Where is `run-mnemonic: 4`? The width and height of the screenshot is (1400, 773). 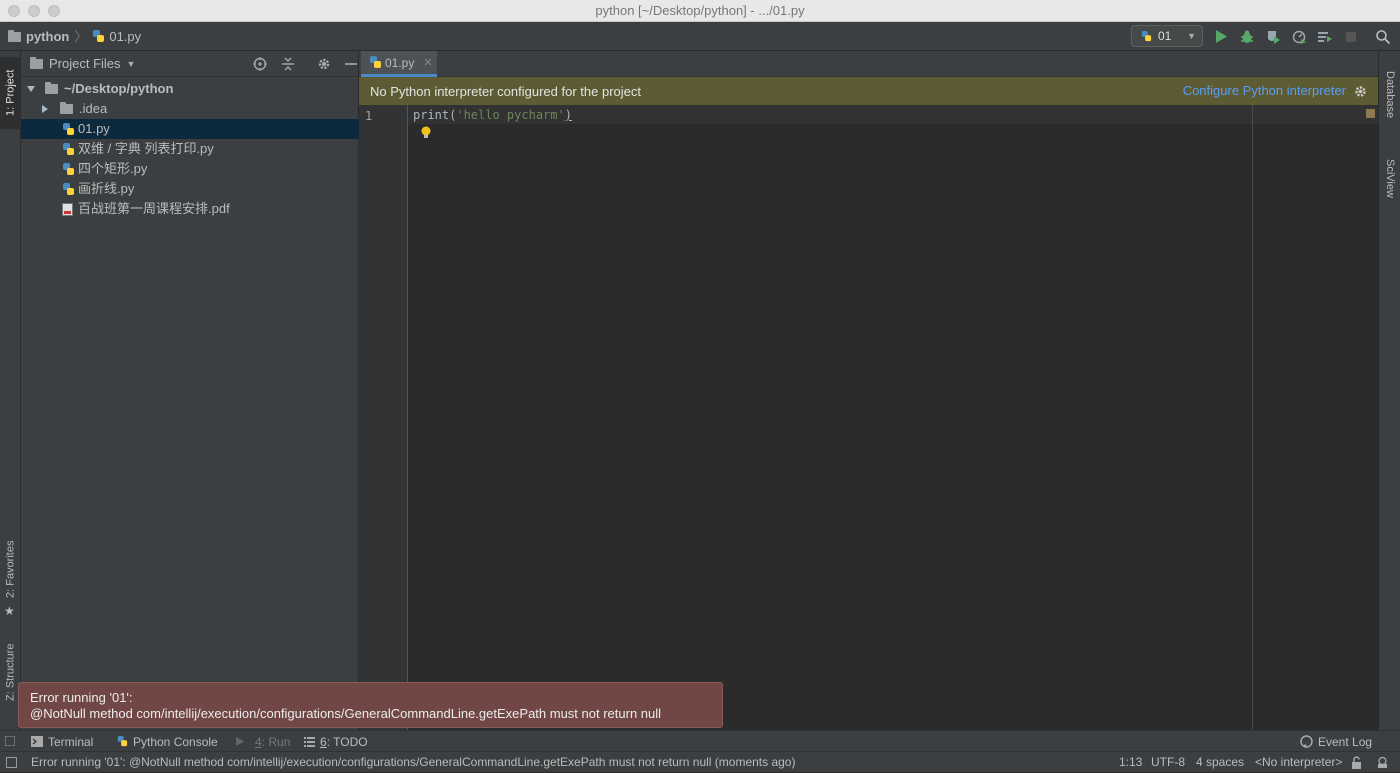
run-mnemonic: 4 is located at coordinates (258, 741).